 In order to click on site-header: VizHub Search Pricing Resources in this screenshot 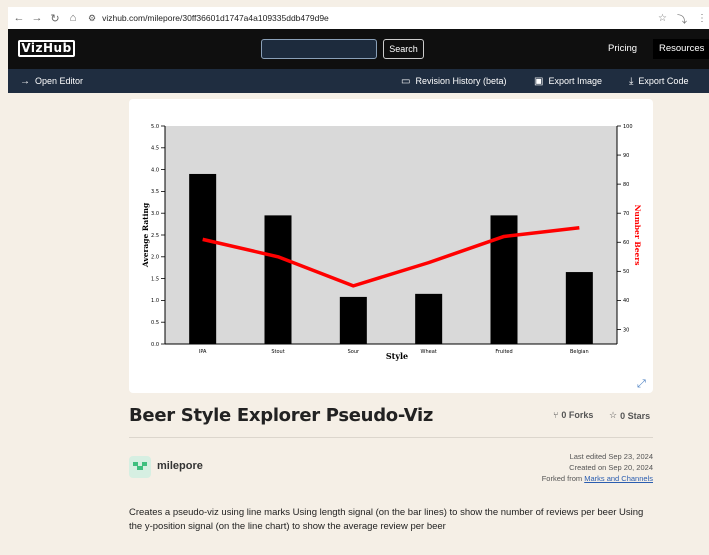, I will do `click(358, 49)`.